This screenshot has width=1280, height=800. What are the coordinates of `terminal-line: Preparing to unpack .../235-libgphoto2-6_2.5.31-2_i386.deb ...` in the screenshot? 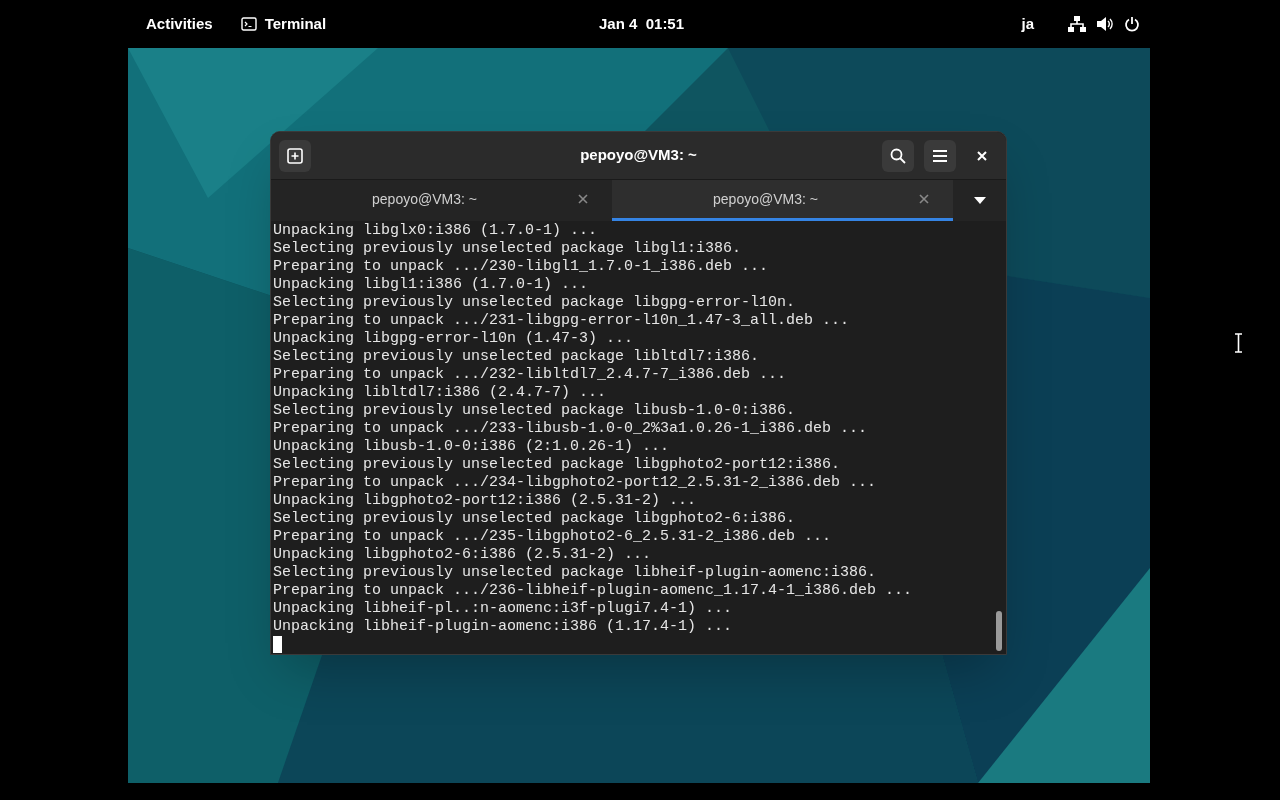 It's located at (552, 537).